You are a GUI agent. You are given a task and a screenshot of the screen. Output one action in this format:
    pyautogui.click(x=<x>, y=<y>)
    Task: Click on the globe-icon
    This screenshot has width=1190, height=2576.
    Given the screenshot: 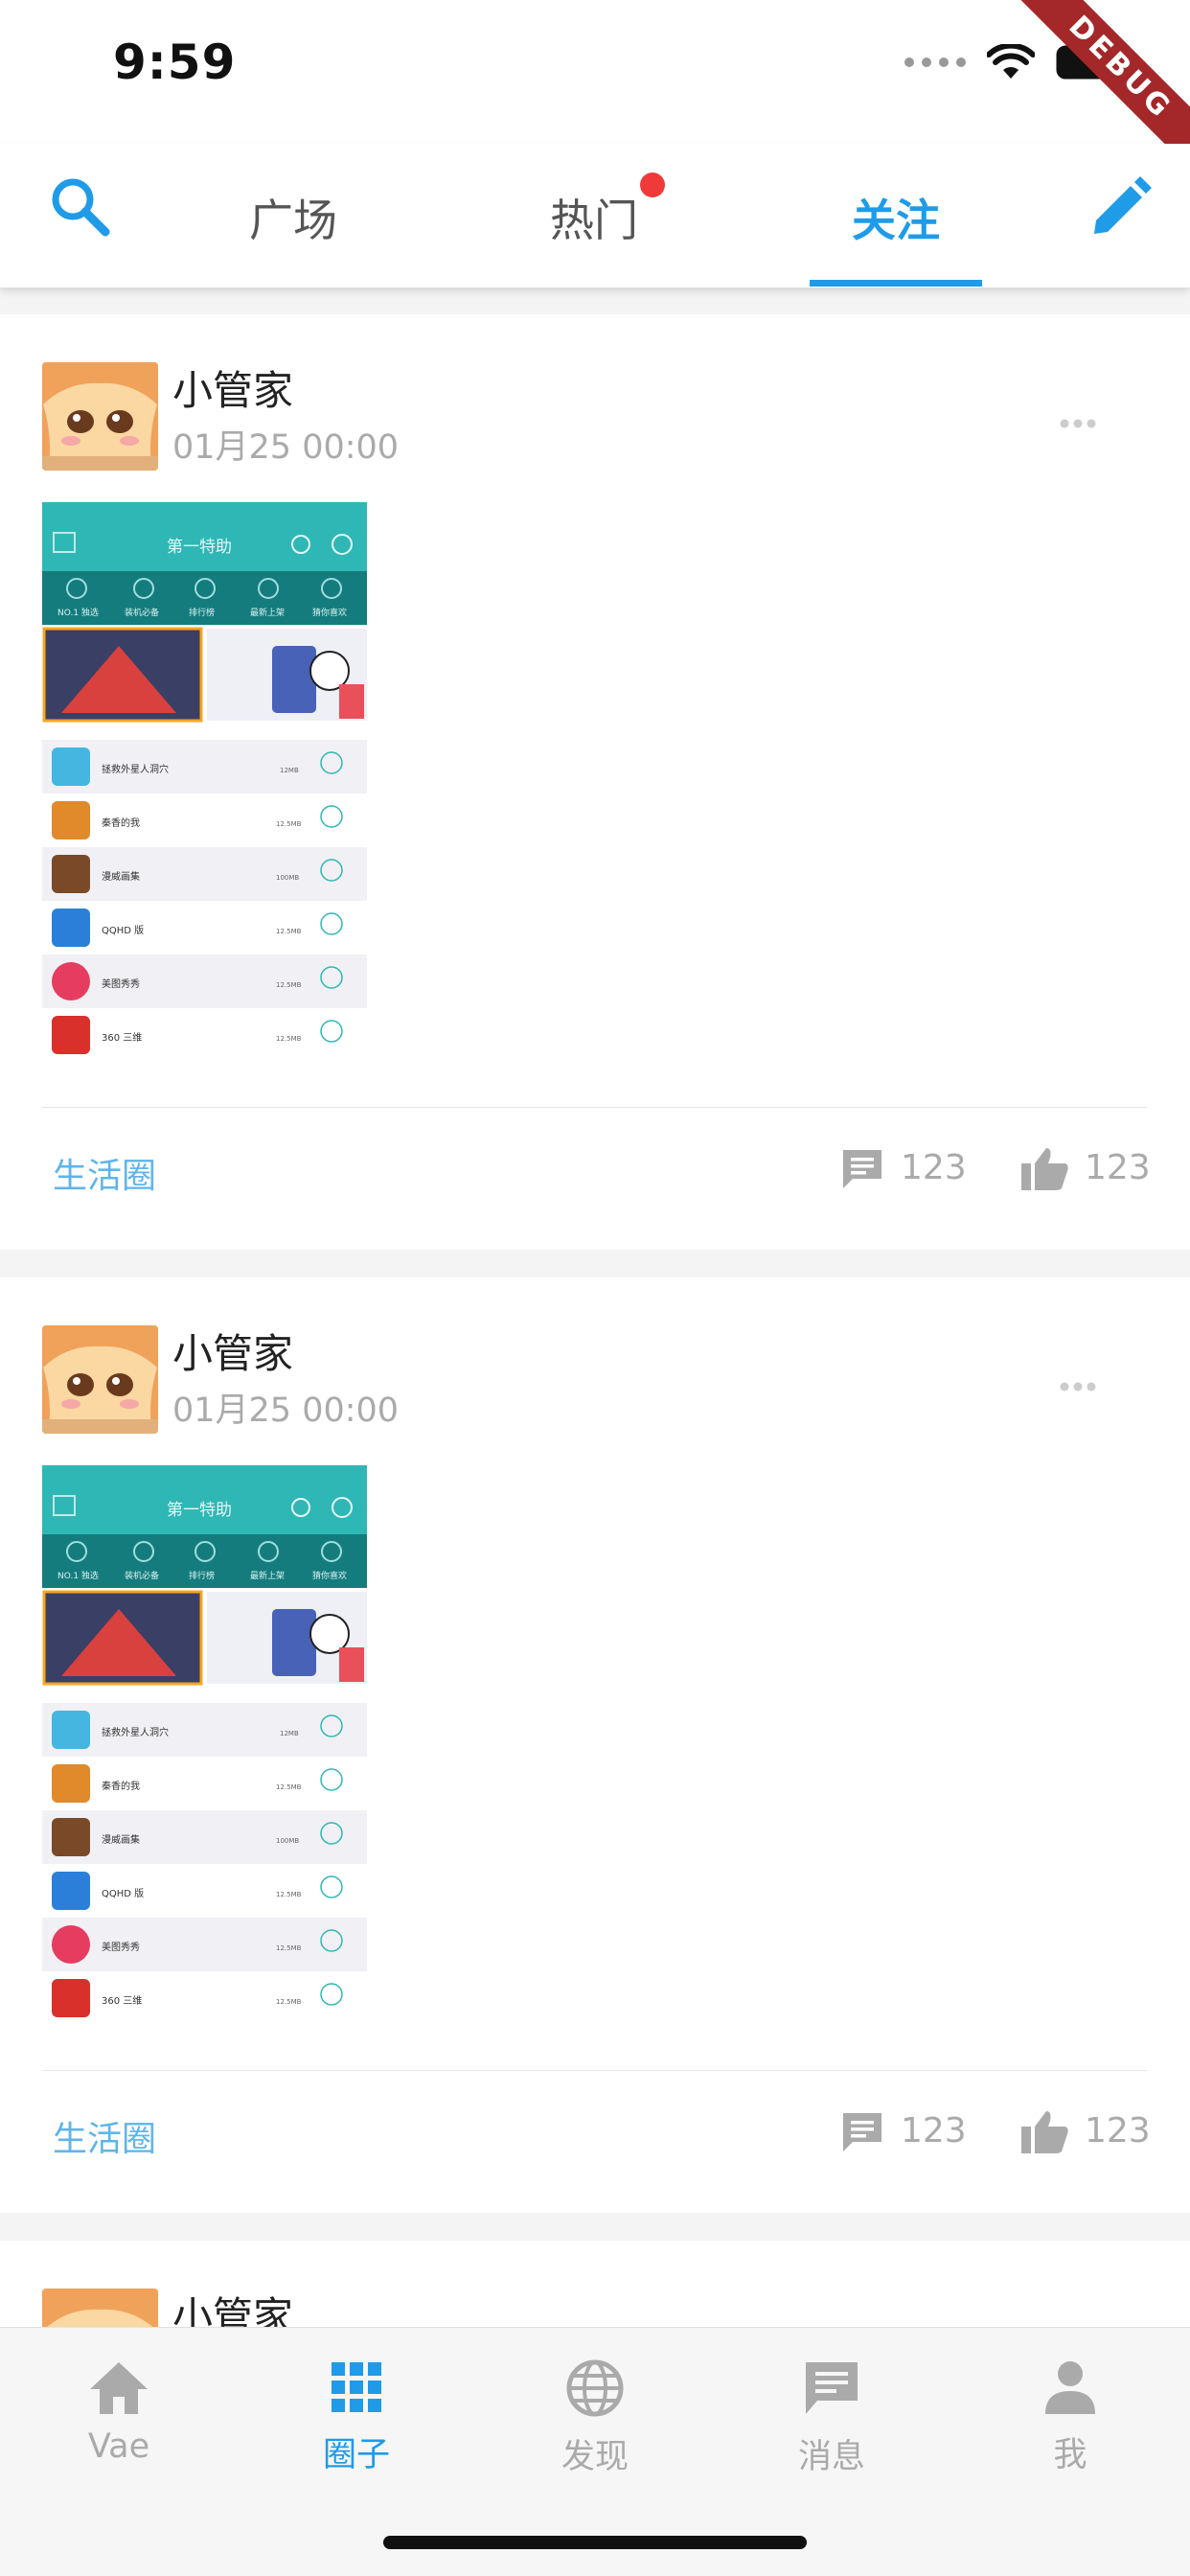 What is the action you would take?
    pyautogui.click(x=595, y=2388)
    